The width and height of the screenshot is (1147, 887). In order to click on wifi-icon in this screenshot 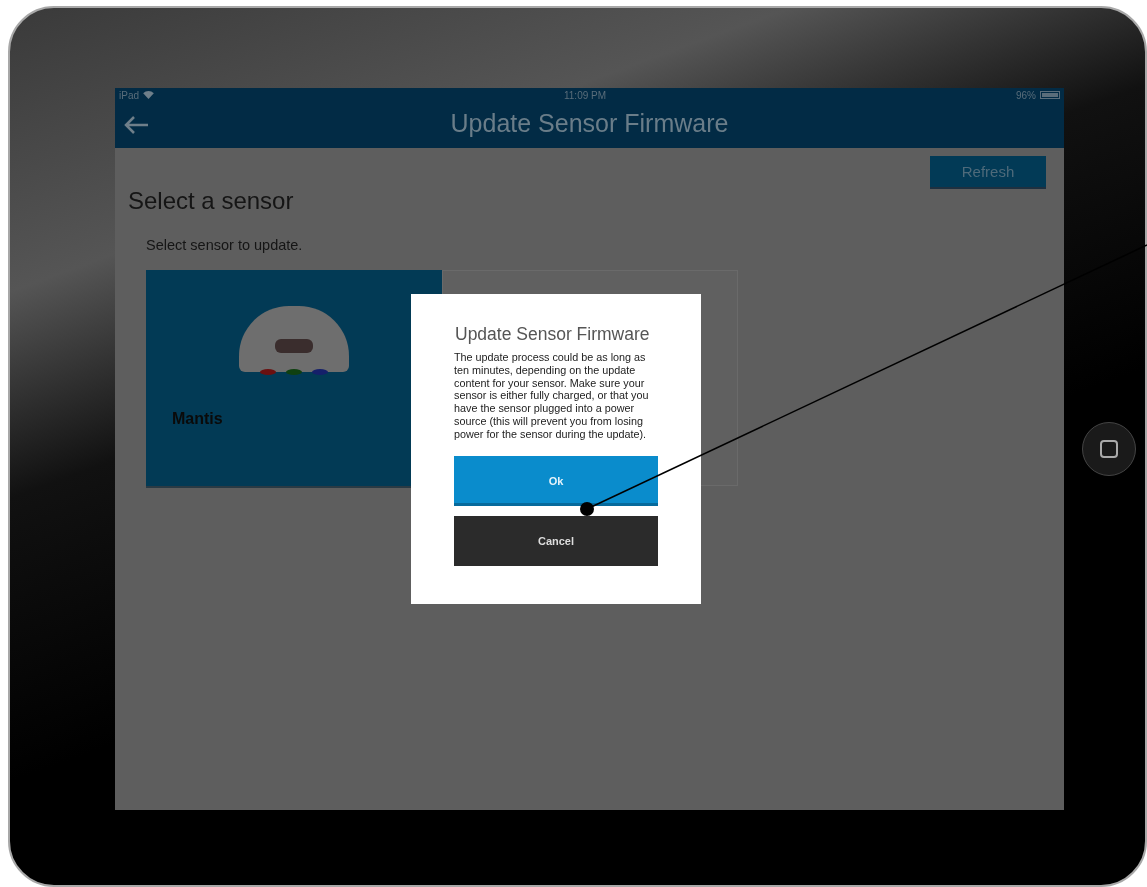, I will do `click(148, 95)`.